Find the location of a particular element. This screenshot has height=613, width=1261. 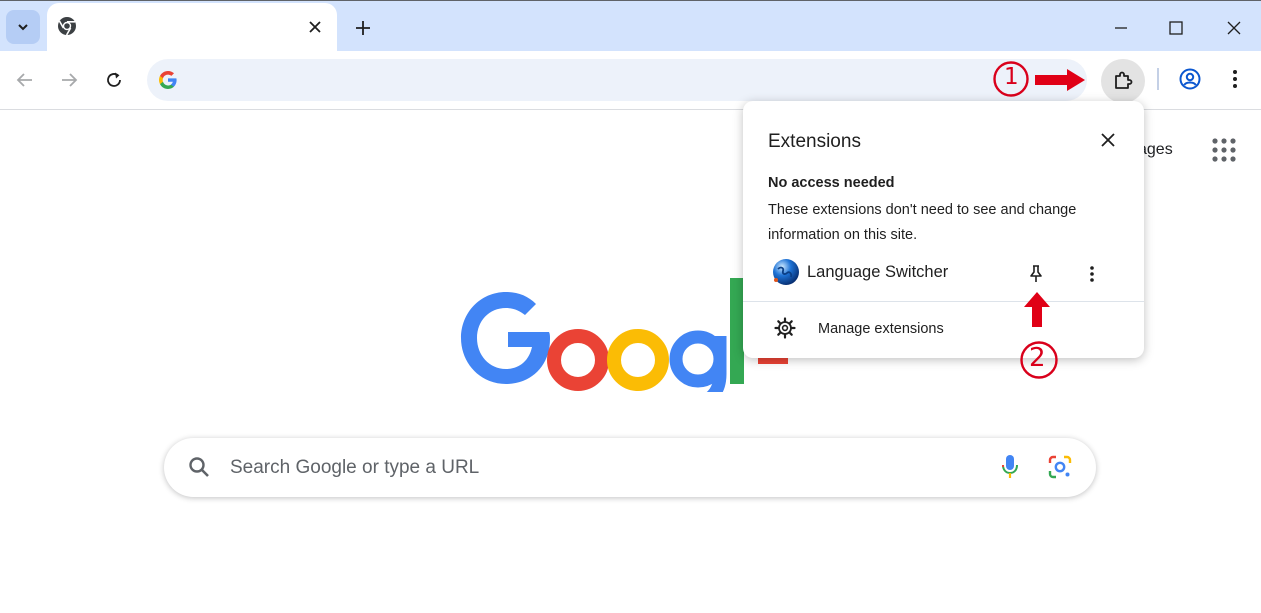

plus-icon is located at coordinates (363, 28).